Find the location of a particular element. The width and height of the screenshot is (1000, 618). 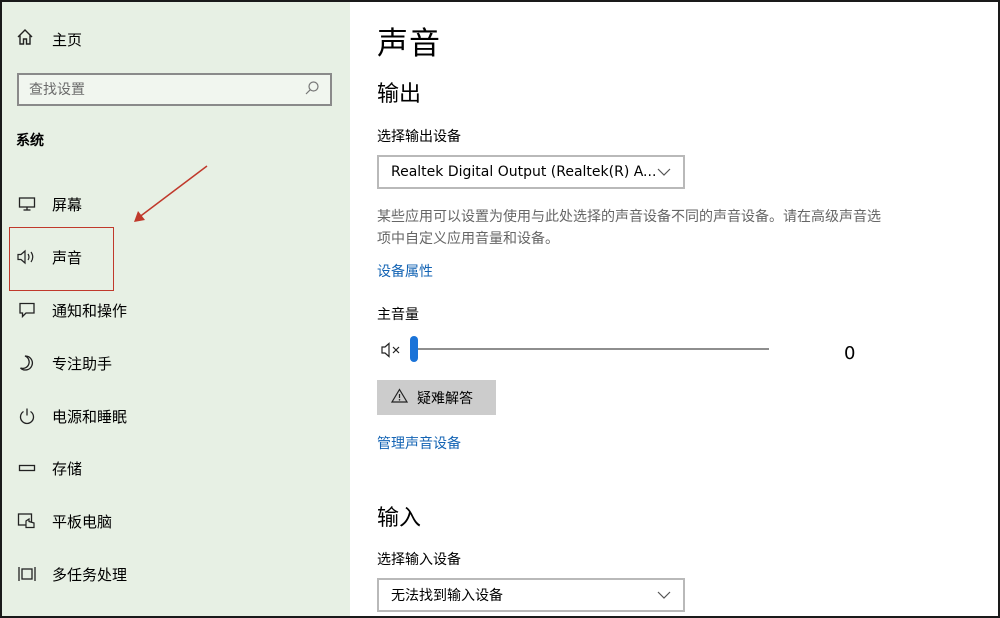

volume-slider-track is located at coordinates (591, 349).